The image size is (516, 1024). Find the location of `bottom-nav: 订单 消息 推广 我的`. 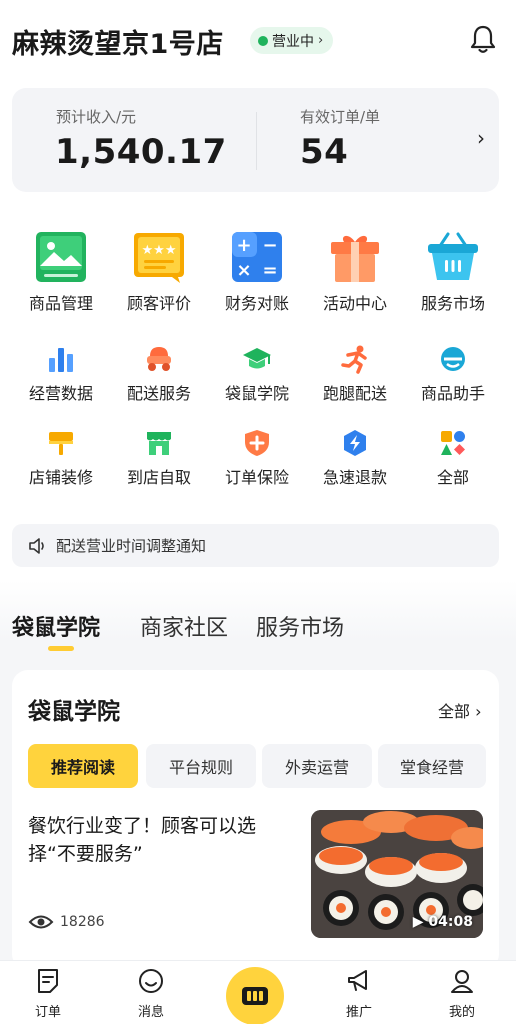

bottom-nav: 订单 消息 推广 我的 is located at coordinates (258, 992).